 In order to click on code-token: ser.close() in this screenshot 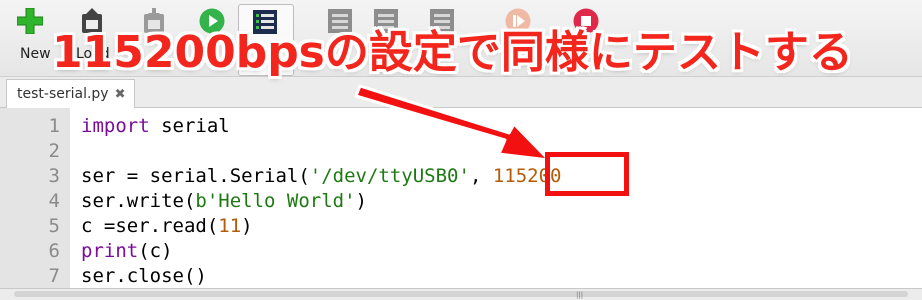, I will do `click(144, 276)`.